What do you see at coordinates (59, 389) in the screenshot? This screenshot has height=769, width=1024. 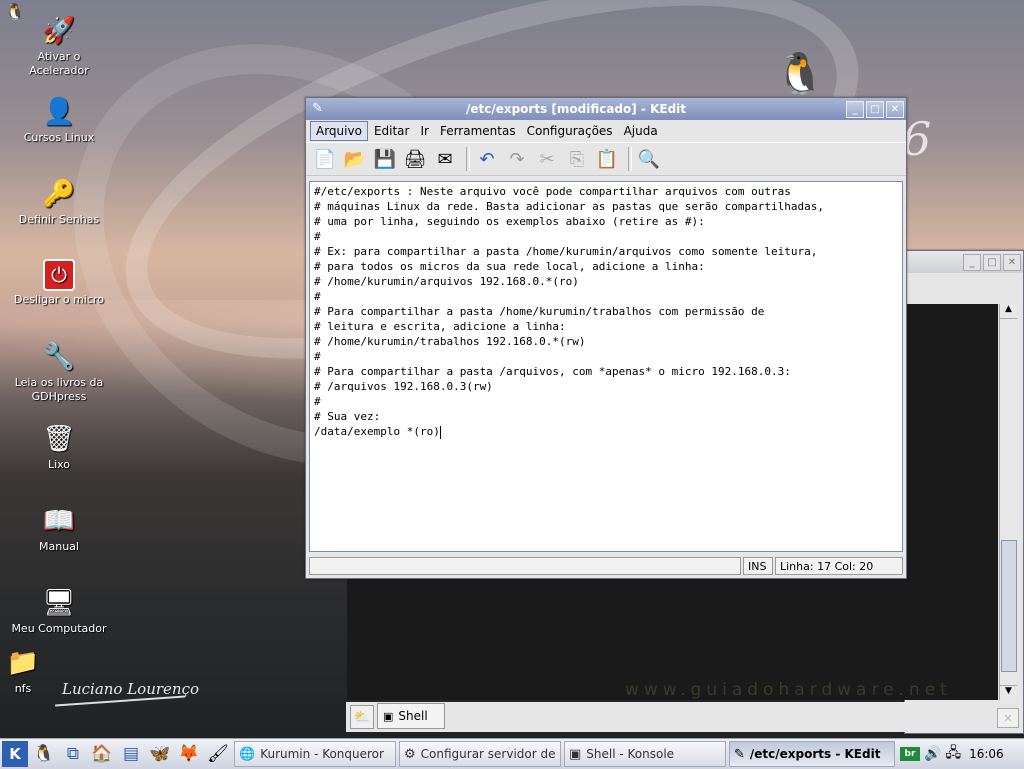 I see `desktop-icon-label: Leia os livros da GDHpress` at bounding box center [59, 389].